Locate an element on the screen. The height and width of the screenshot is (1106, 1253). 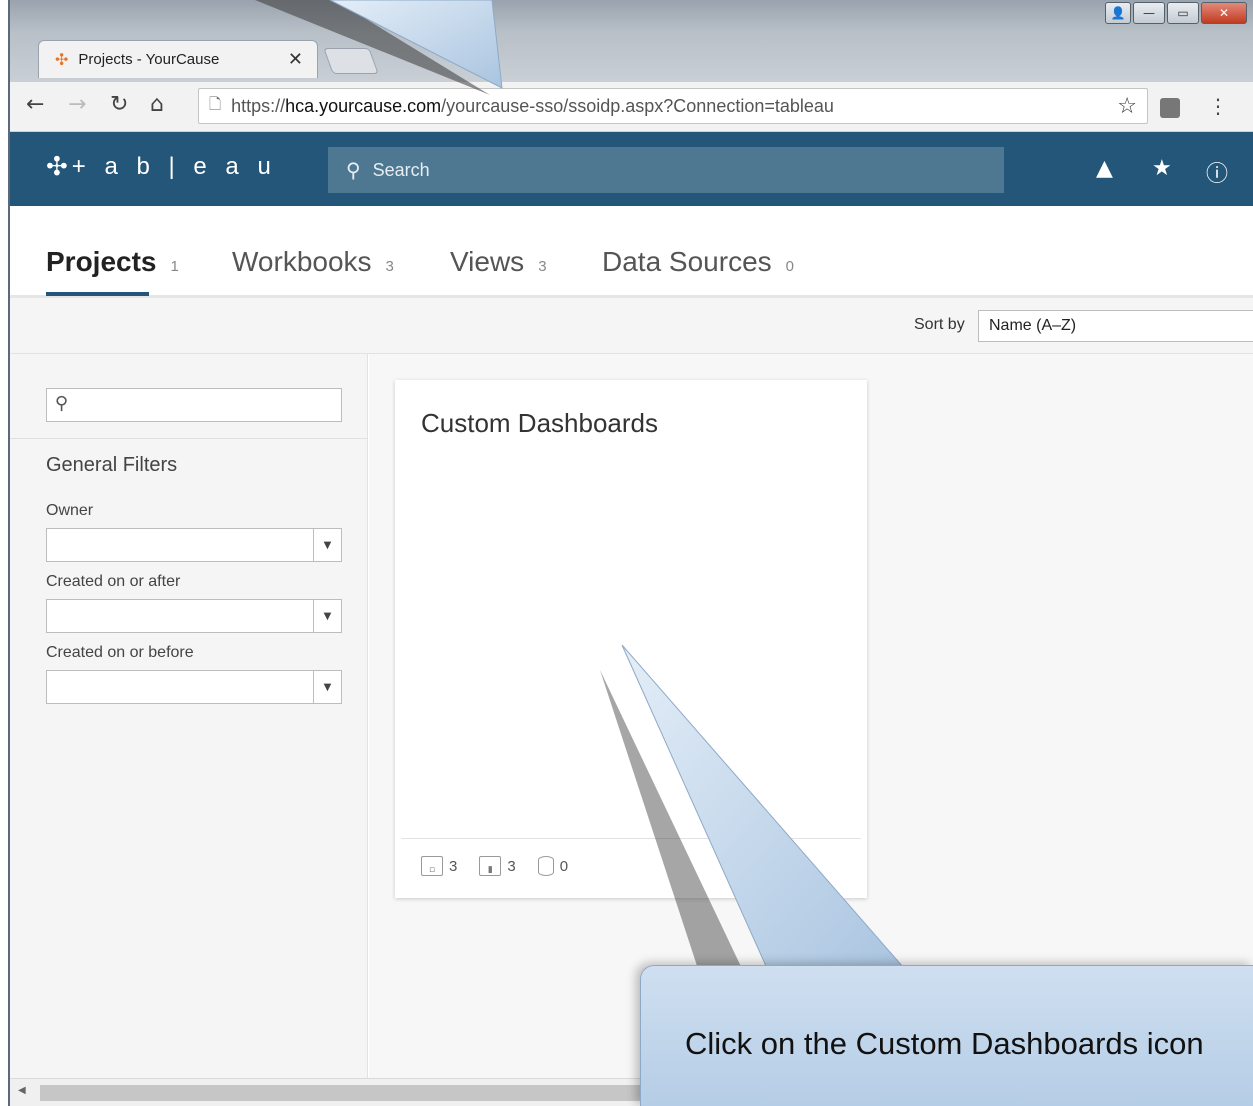
tableau-header: ✣ + a b | e a u ⚲ Search ▲ ★ ⓘ is located at coordinates (631, 169).